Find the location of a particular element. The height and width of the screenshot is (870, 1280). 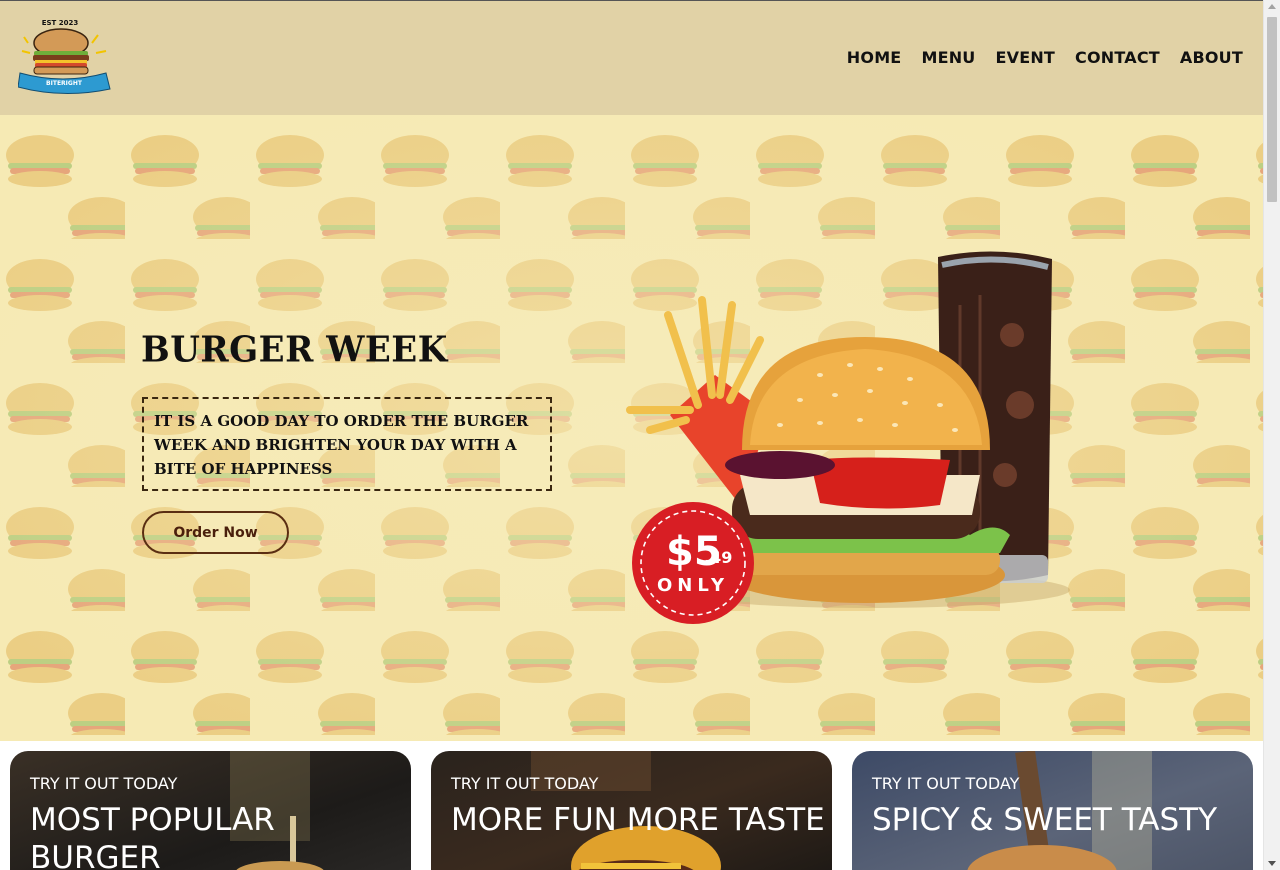

logo-est-text: EST 2023 is located at coordinates (60, 23).